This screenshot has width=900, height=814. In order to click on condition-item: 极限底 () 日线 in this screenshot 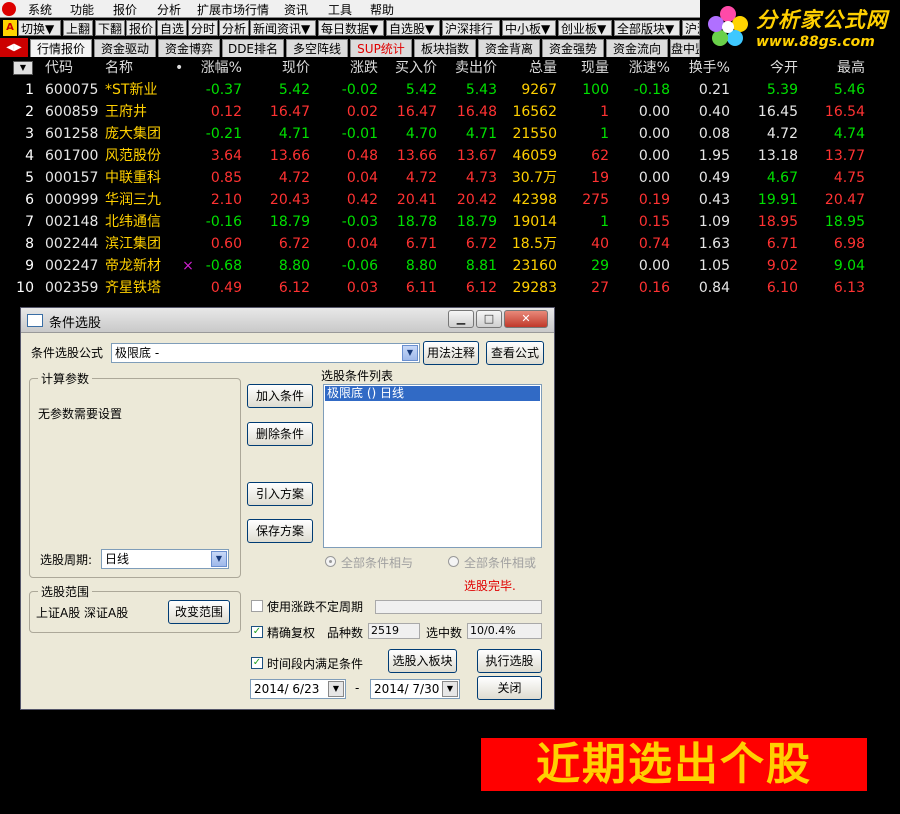, I will do `click(432, 393)`.